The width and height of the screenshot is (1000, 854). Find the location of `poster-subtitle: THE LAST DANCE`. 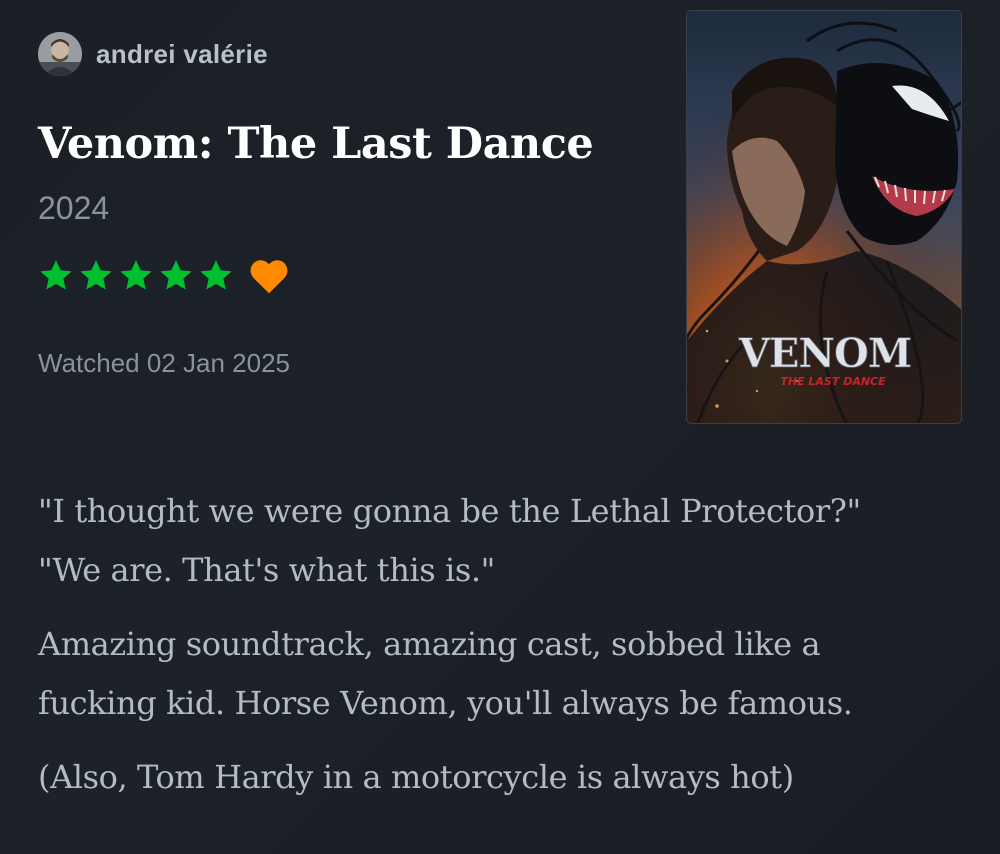

poster-subtitle: THE LAST DANCE is located at coordinates (833, 381).